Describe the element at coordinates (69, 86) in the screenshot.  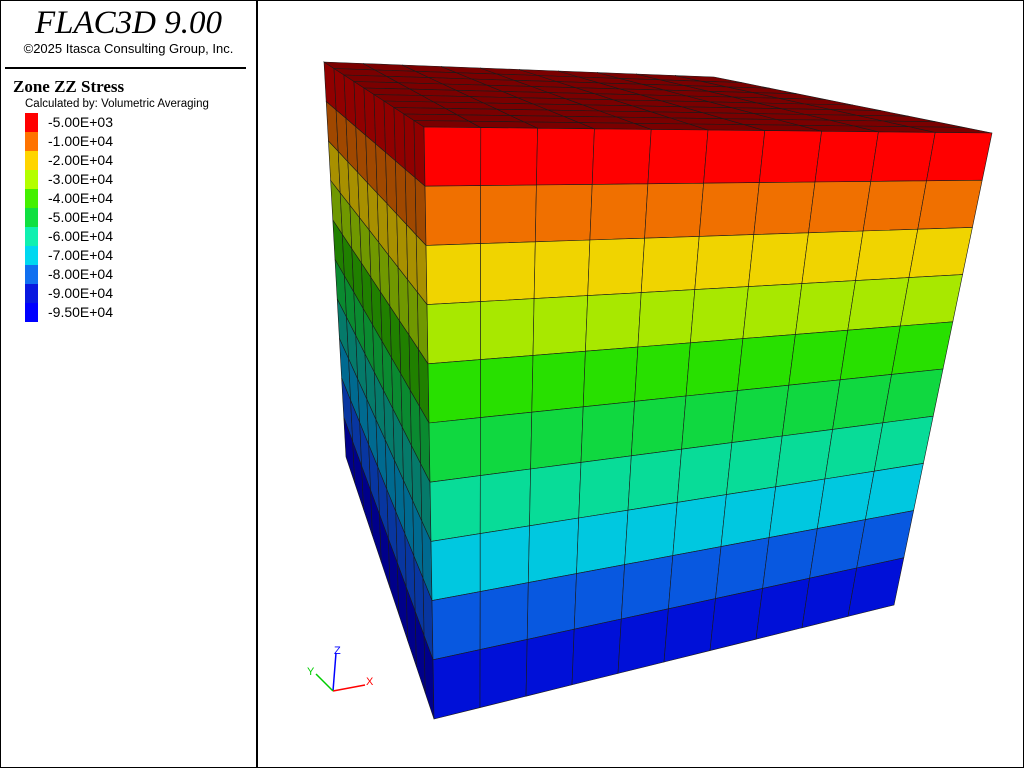
I see `legend-title: Zone ZZ Stress` at that location.